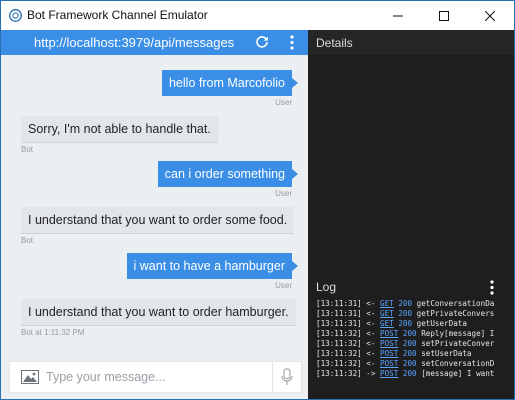  I want to click on image-icon, so click(30, 377).